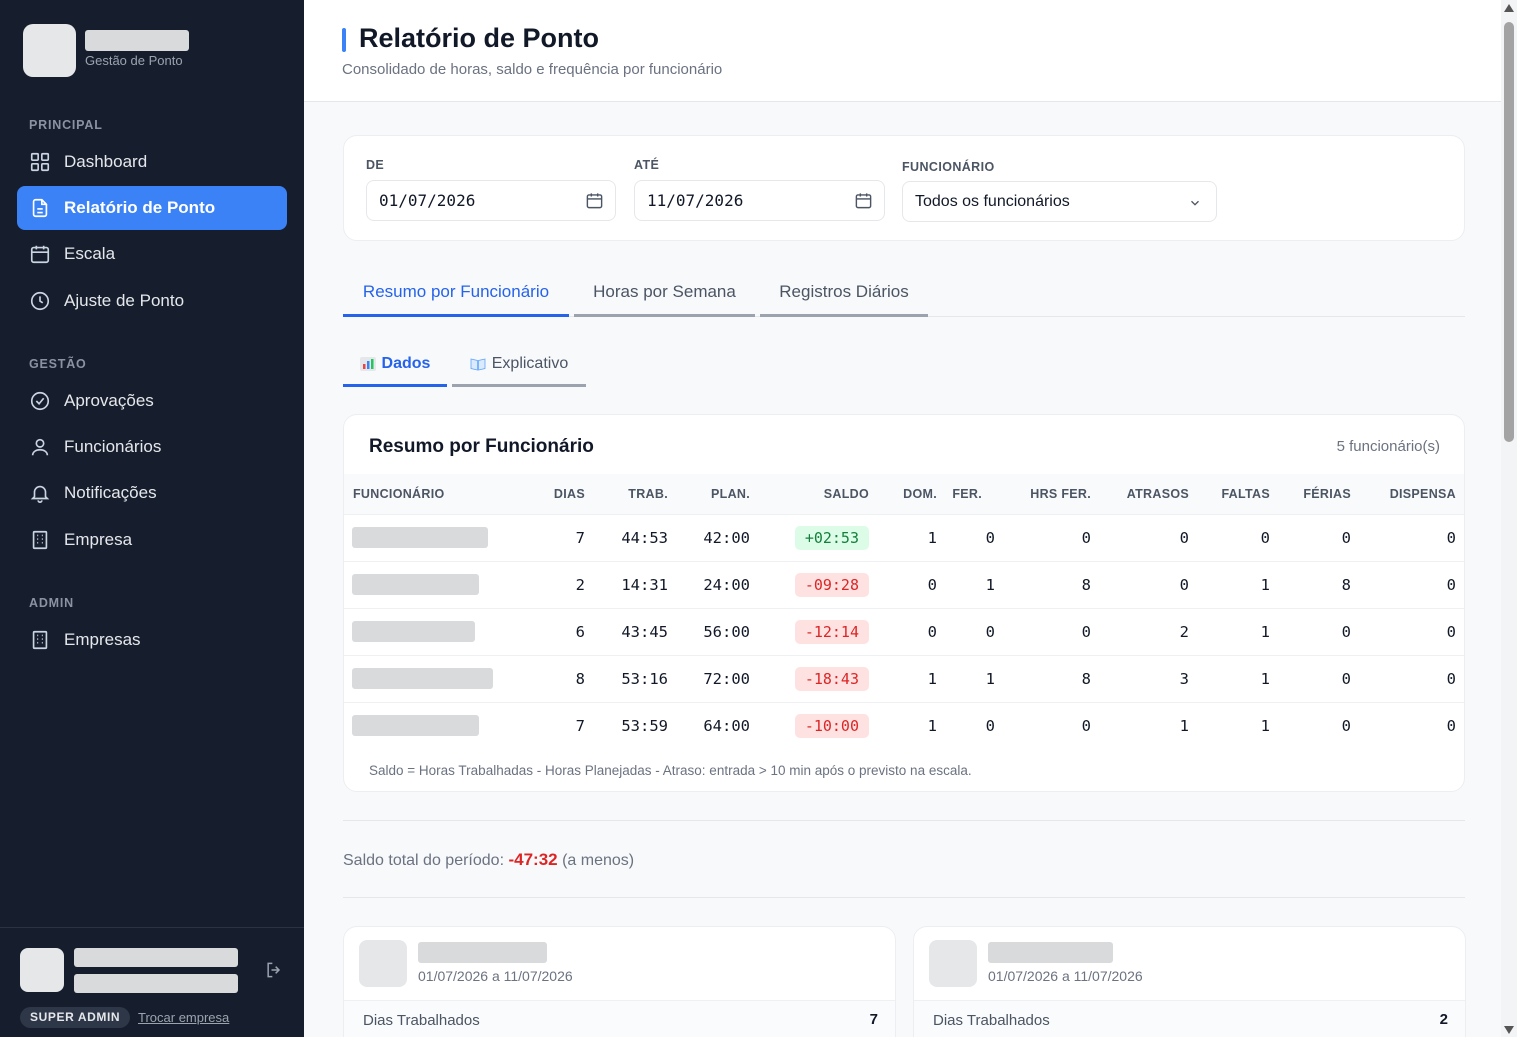  I want to click on cell-trab: 53:16, so click(644, 679).